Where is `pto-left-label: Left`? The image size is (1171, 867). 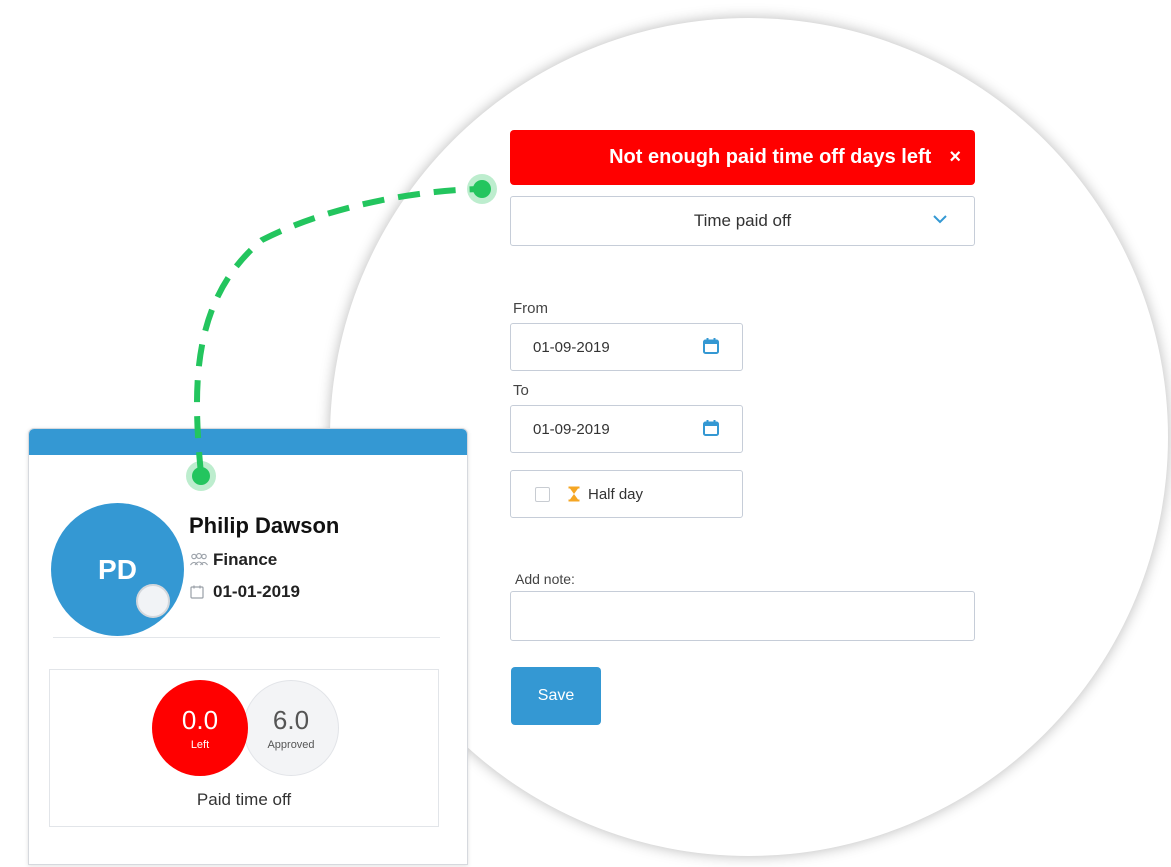
pto-left-label: Left is located at coordinates (200, 745).